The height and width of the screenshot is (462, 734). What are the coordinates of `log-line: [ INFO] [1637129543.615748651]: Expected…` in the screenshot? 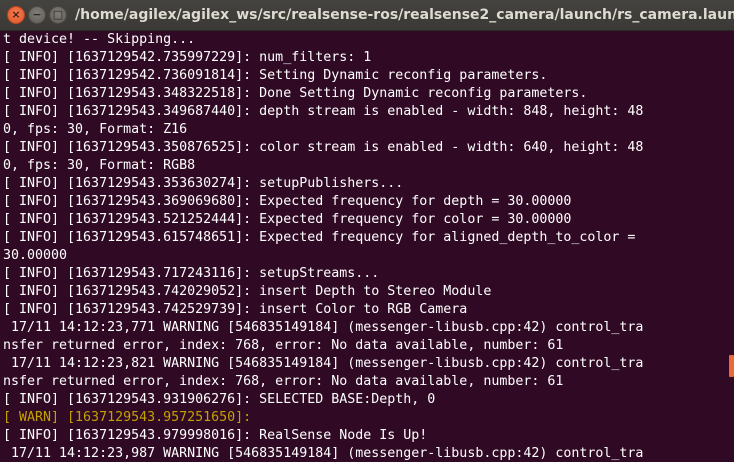 It's located at (319, 237).